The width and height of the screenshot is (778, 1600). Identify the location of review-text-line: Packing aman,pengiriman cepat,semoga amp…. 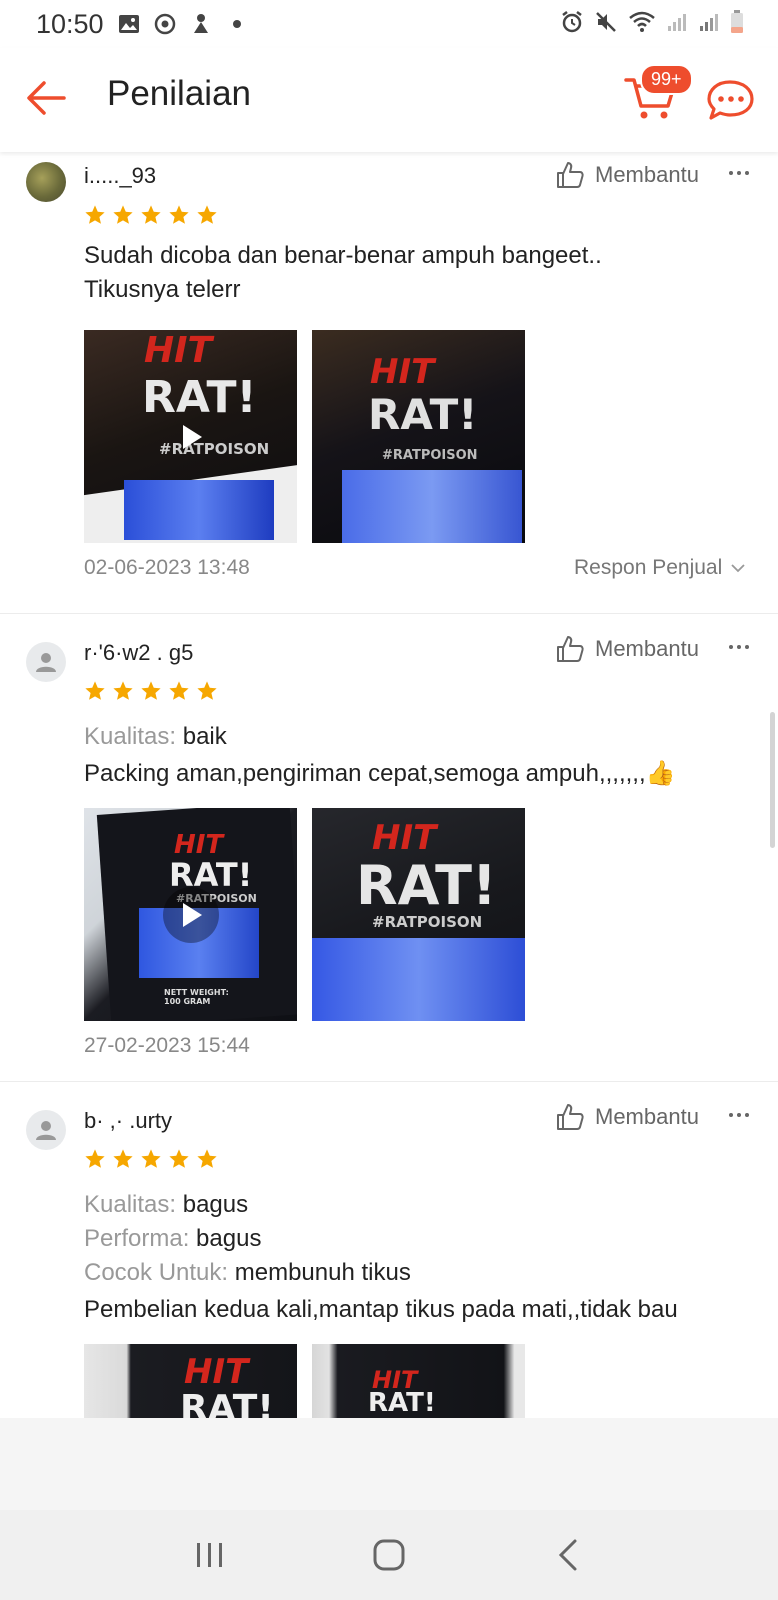
(380, 773).